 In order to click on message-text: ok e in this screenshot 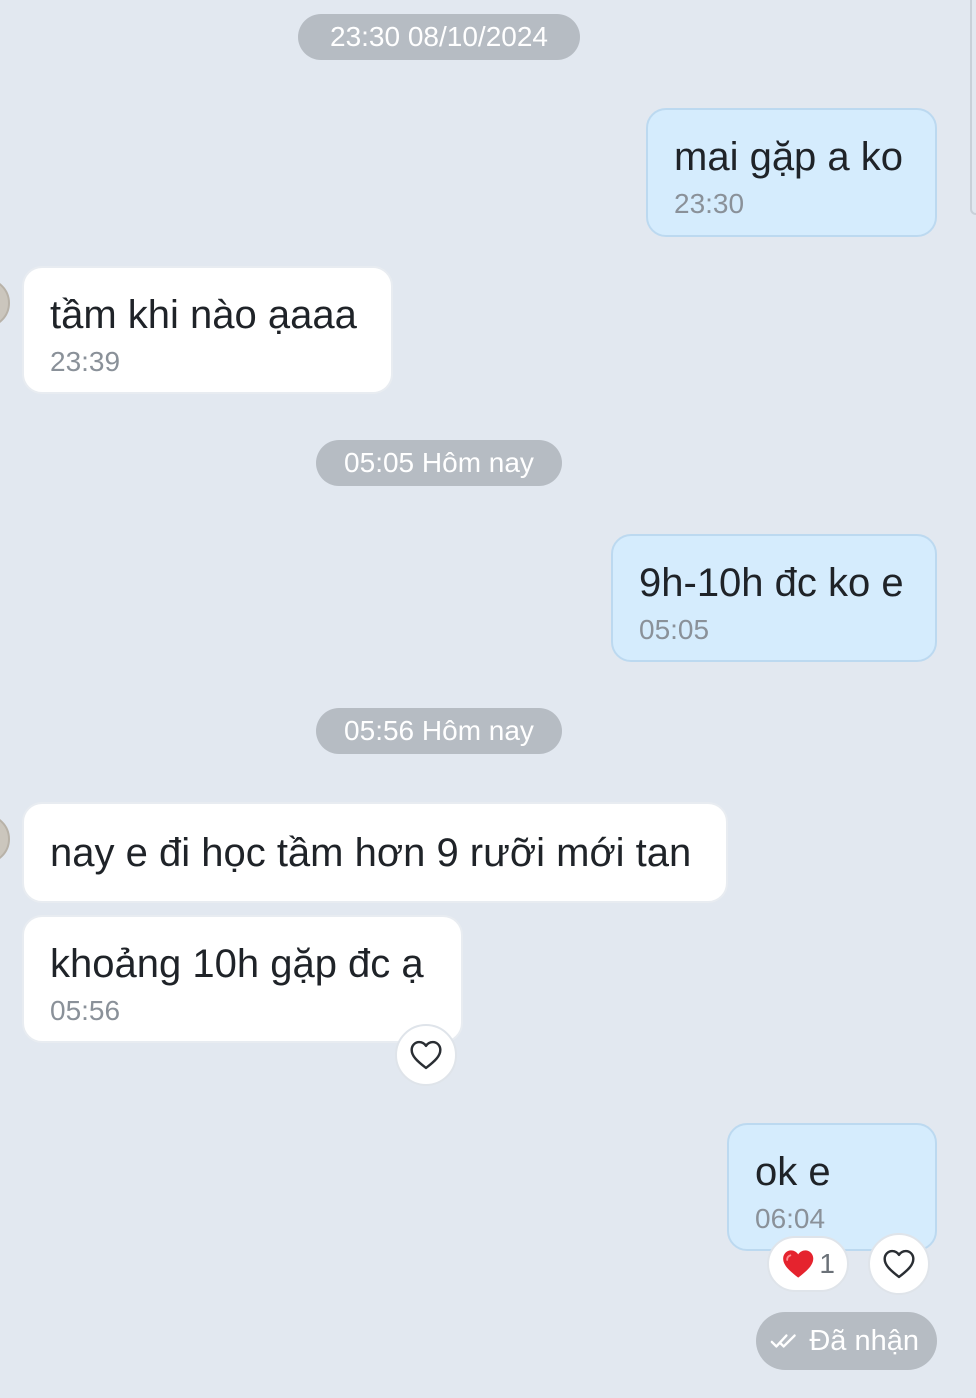, I will do `click(793, 1172)`.